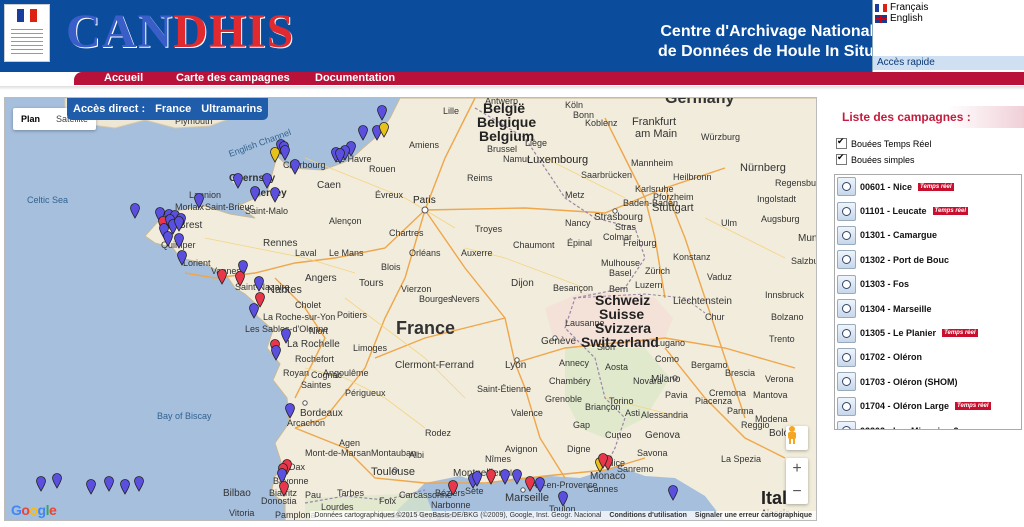 The width and height of the screenshot is (1024, 527). I want to click on direct-access-bar: Accès direct : France Ultramarins, so click(168, 109).